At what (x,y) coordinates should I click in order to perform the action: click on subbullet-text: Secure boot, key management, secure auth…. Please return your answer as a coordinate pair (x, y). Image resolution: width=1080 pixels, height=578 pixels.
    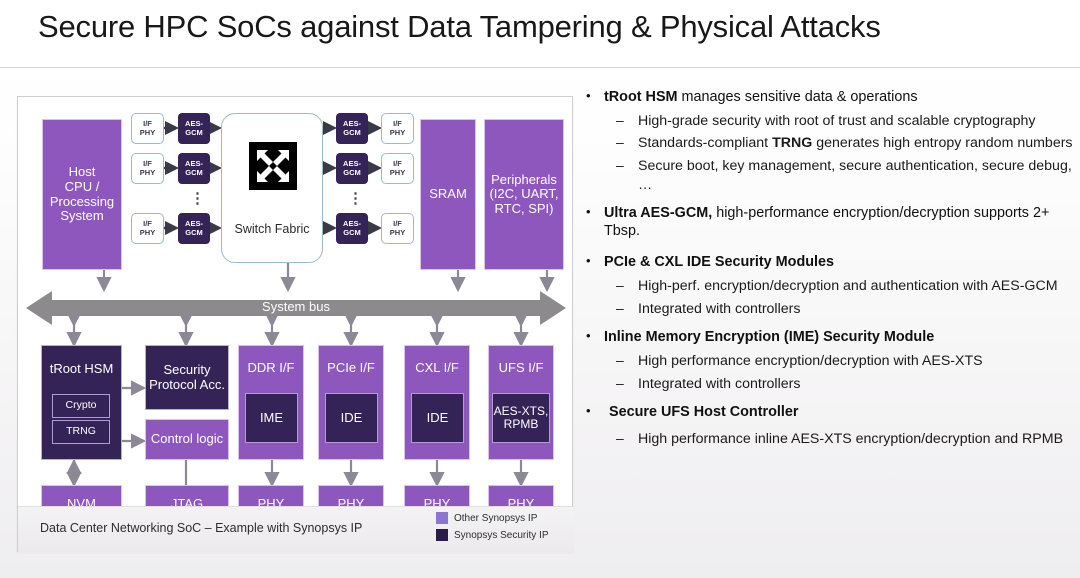
    Looking at the image, I should click on (855, 175).